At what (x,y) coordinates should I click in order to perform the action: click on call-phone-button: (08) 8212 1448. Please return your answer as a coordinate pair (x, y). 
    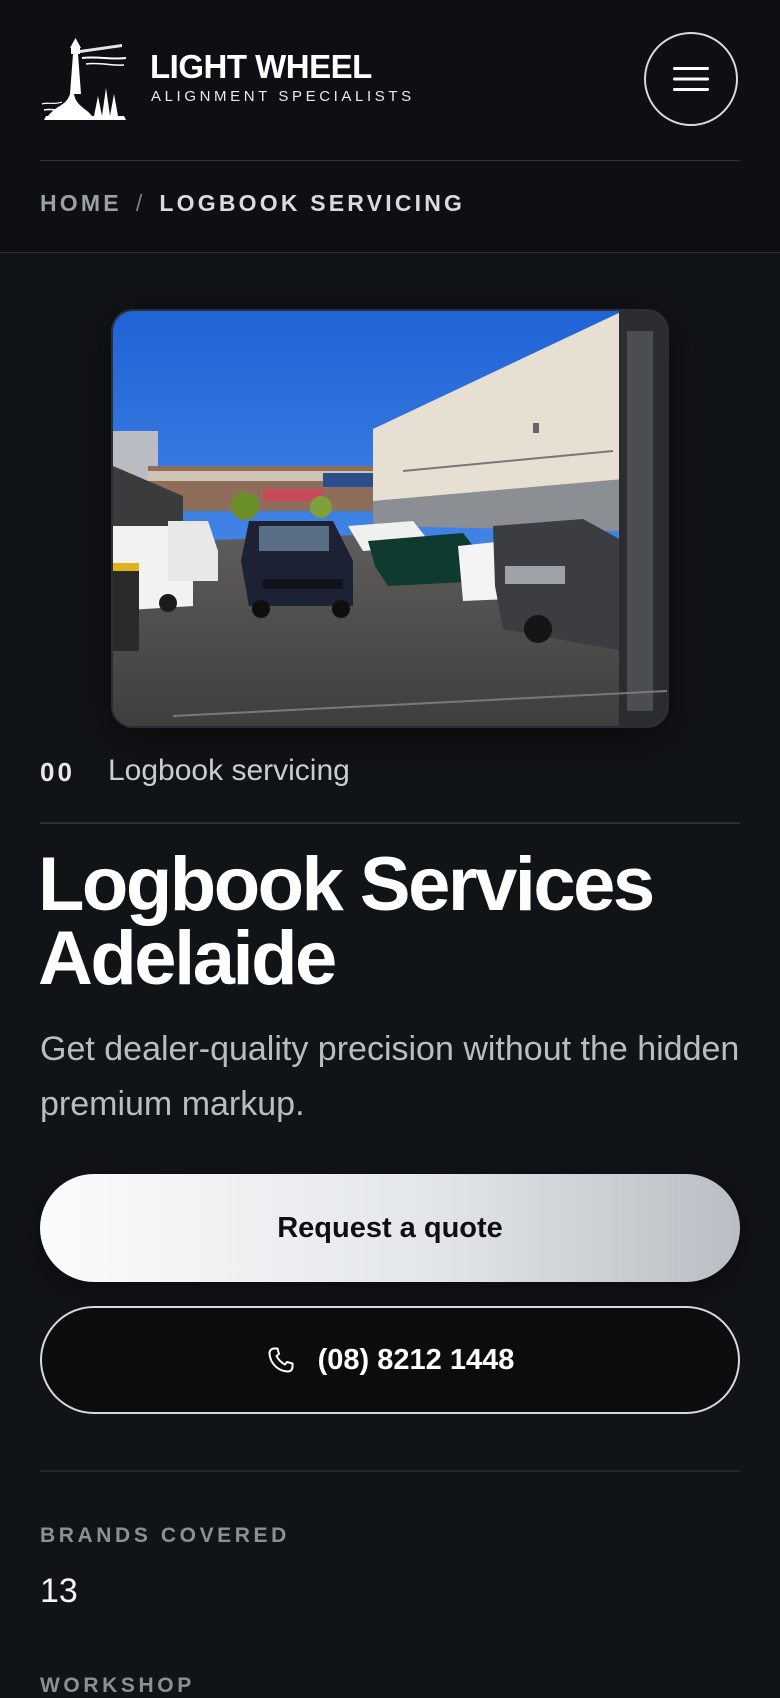
    Looking at the image, I should click on (390, 1360).